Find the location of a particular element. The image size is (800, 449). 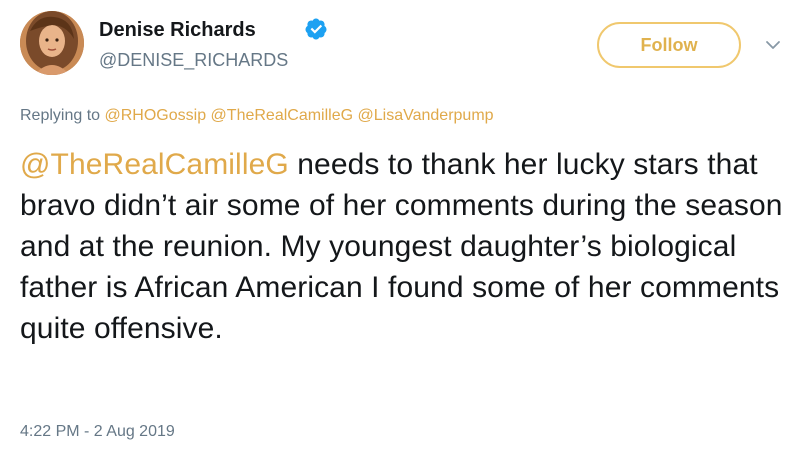

author-name: Denise Richards is located at coordinates (177, 30).